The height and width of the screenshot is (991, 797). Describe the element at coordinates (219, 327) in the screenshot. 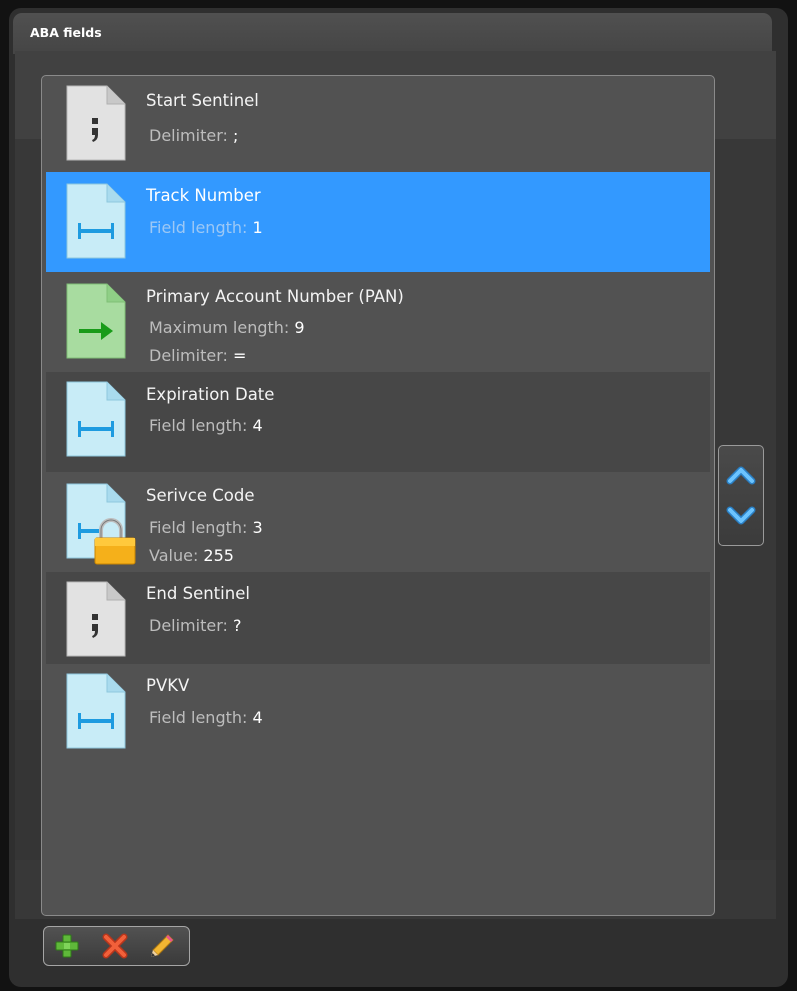

I see `property-key: Maximum length:` at that location.